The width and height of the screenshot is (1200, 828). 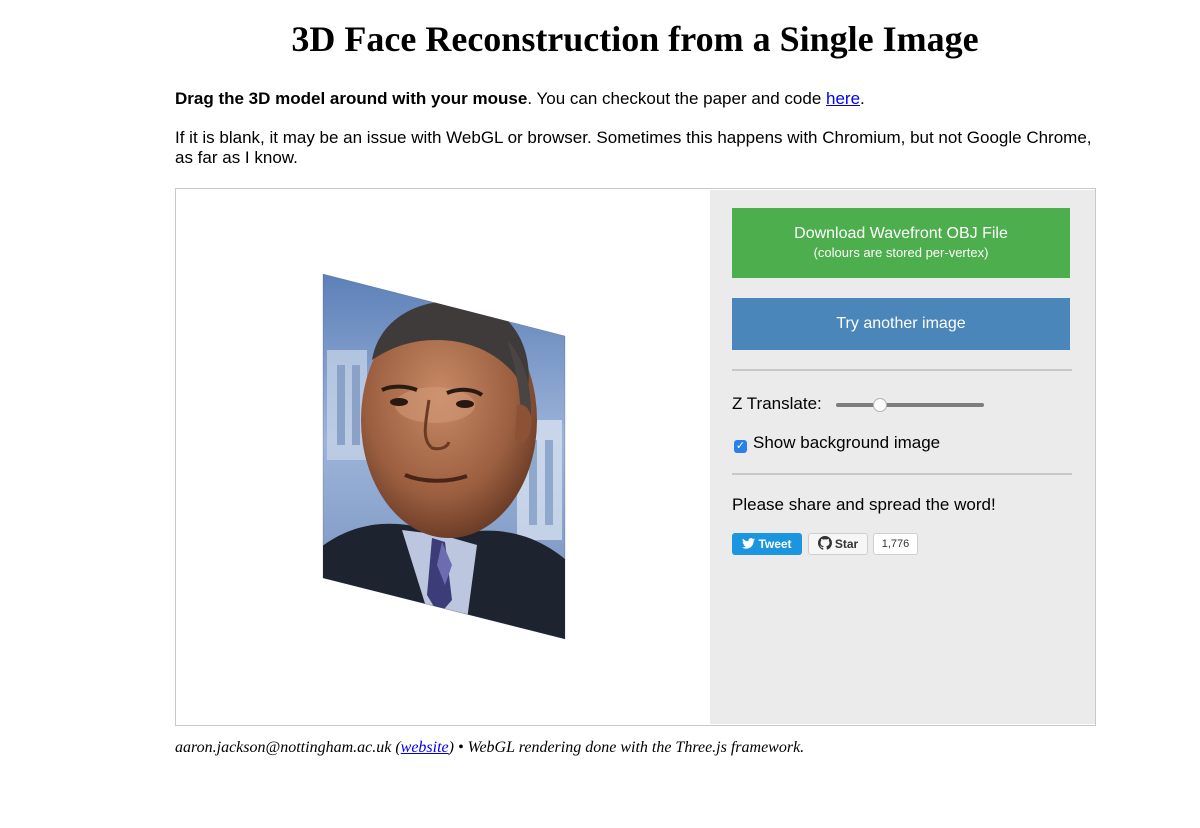 What do you see at coordinates (425, 747) in the screenshot?
I see `website-link: website` at bounding box center [425, 747].